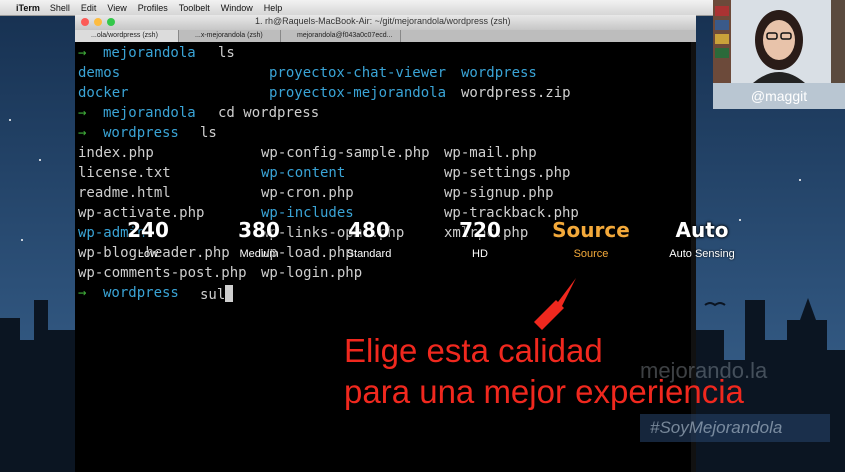 This screenshot has width=845, height=472. What do you see at coordinates (499, 193) in the screenshot?
I see `file-entry: wp-signup.php` at bounding box center [499, 193].